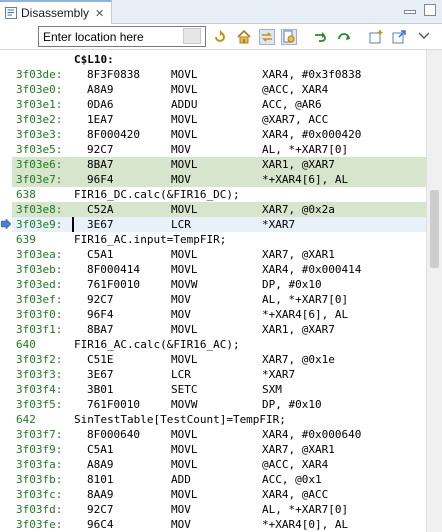 Image resolution: width=442 pixels, height=532 pixels. I want to click on instruction-mnemonic: MOVW, so click(184, 284).